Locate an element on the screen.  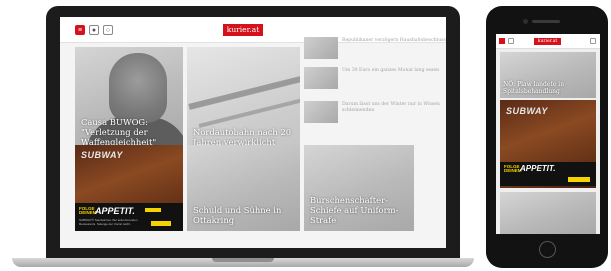
mobile-site-logo: kurier.at is located at coordinates (547, 41).